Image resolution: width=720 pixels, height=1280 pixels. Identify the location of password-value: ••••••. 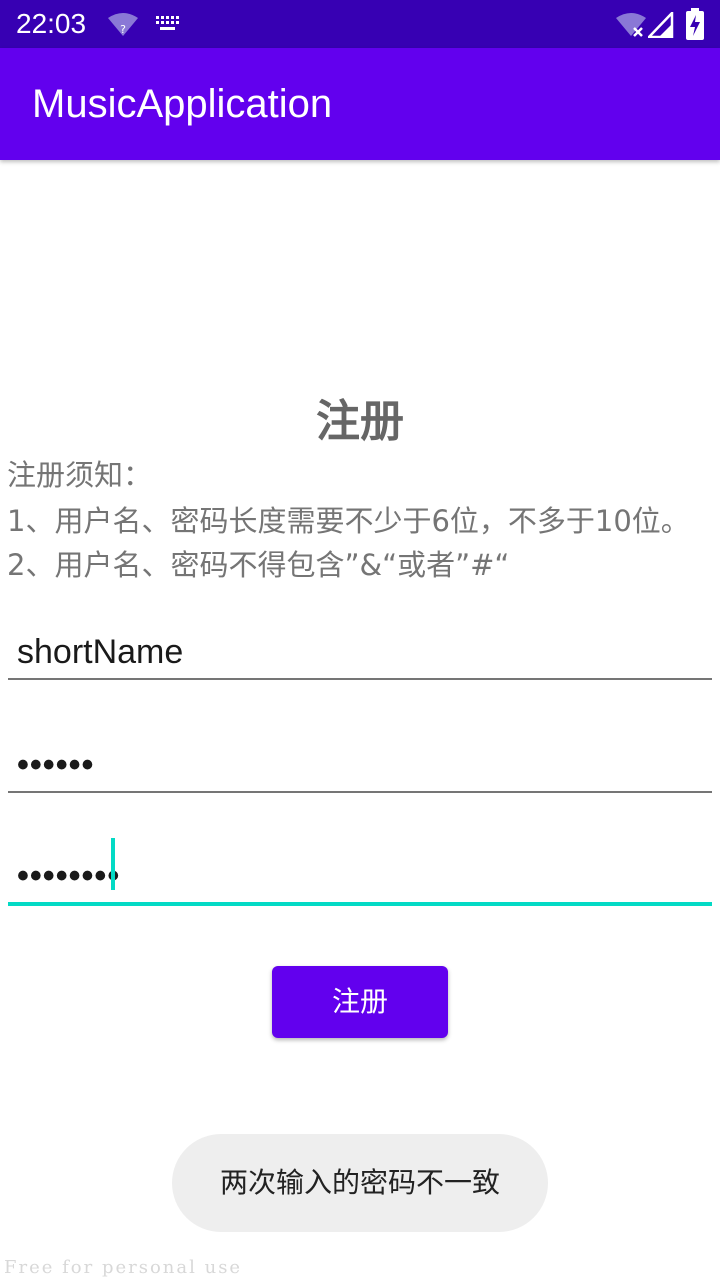
(56, 765).